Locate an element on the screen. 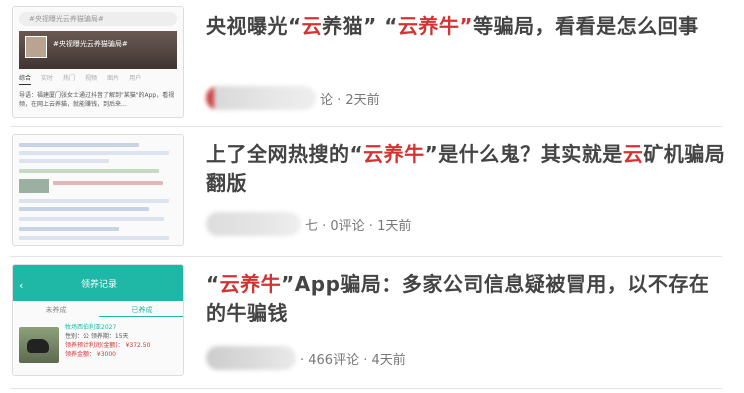 The image size is (744, 393). thumb-search-bar: #央视曝光云养猫骗局# is located at coordinates (98, 19).